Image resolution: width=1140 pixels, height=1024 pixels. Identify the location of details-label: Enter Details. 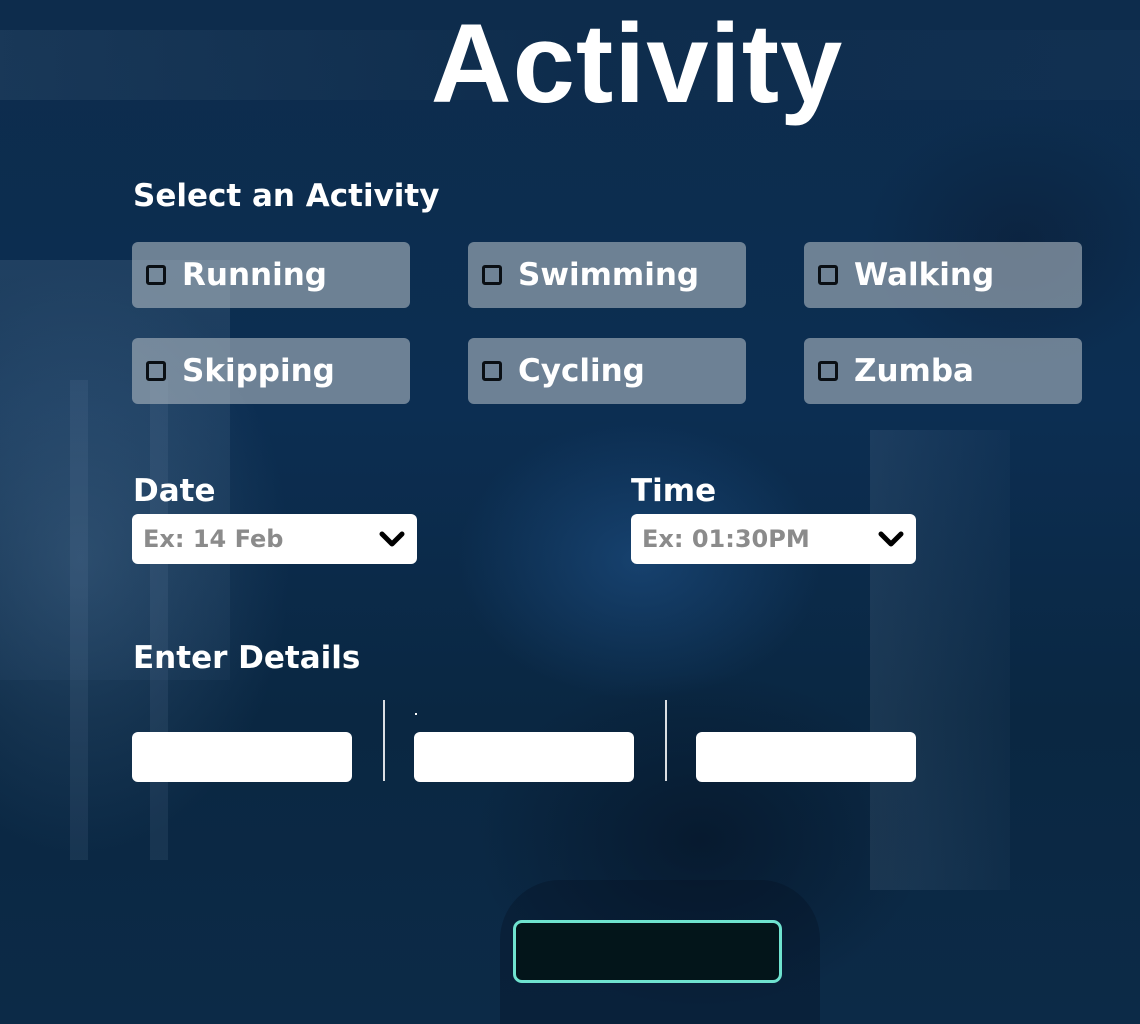
(247, 658).